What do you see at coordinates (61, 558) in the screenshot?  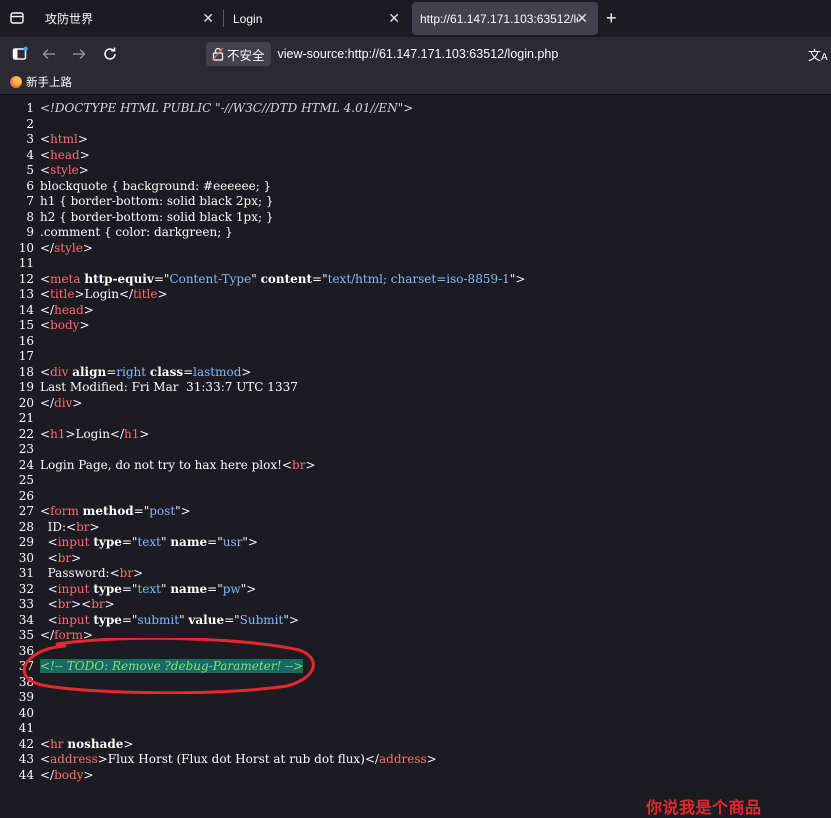 I see `line-code: <br>` at bounding box center [61, 558].